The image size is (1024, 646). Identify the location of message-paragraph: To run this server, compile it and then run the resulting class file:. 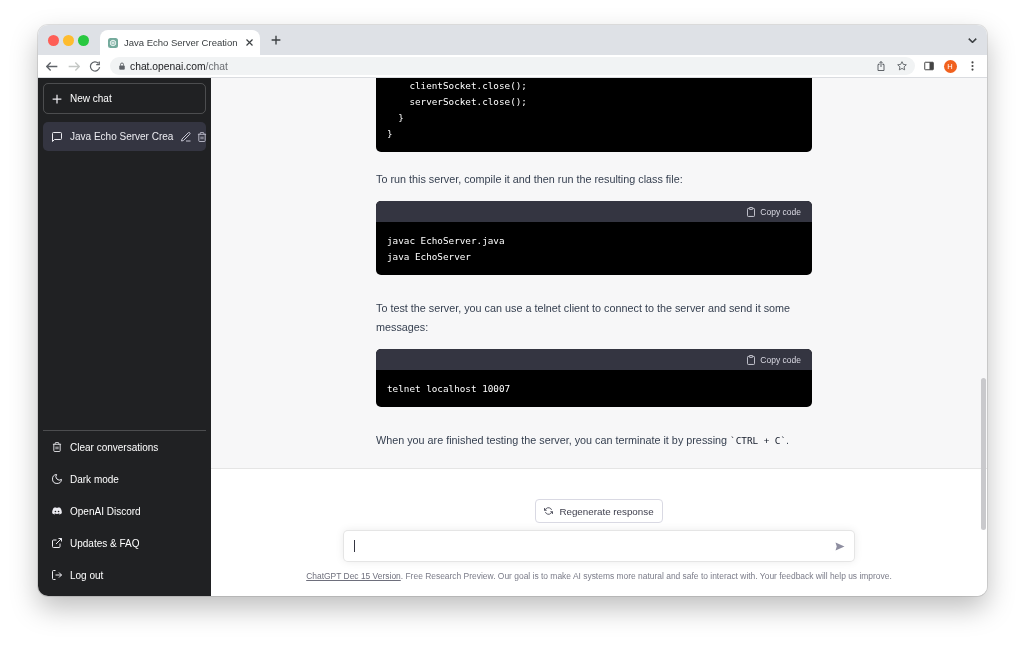
(530, 179).